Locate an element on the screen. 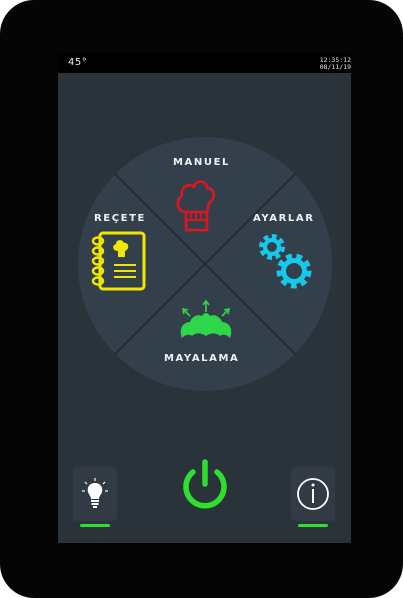 This screenshot has height=598, width=403. manual-mode-button: MANUEL is located at coordinates (205, 196).